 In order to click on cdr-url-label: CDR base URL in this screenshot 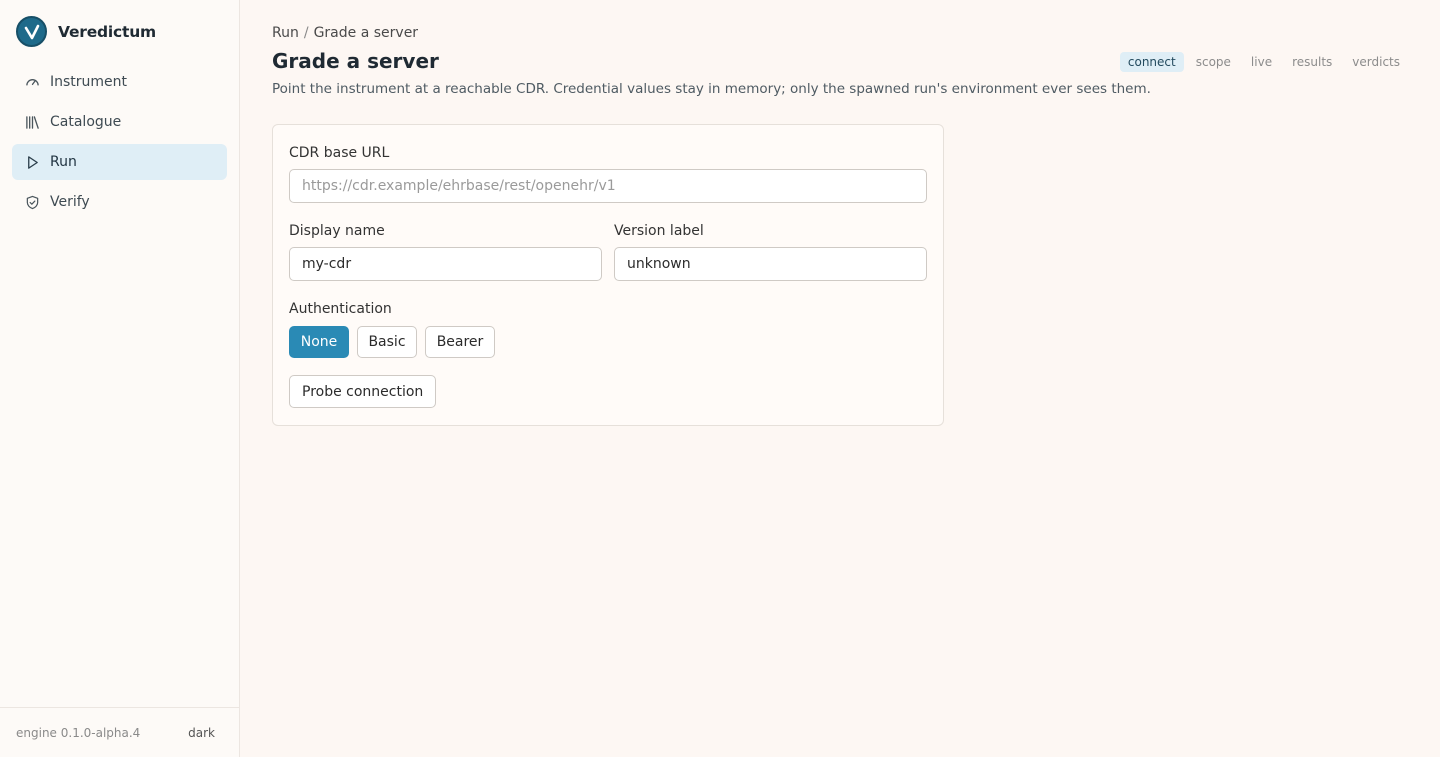, I will do `click(339, 153)`.